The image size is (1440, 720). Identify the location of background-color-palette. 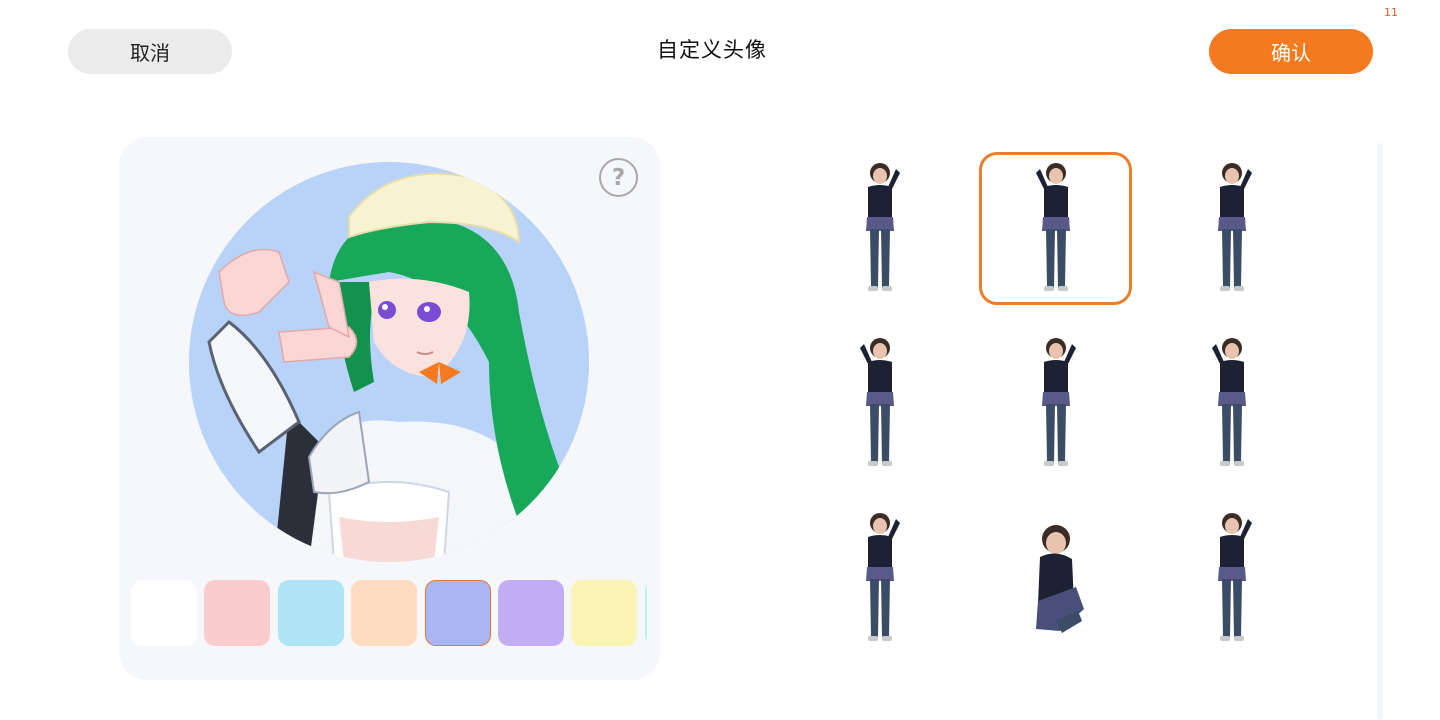
(389, 612).